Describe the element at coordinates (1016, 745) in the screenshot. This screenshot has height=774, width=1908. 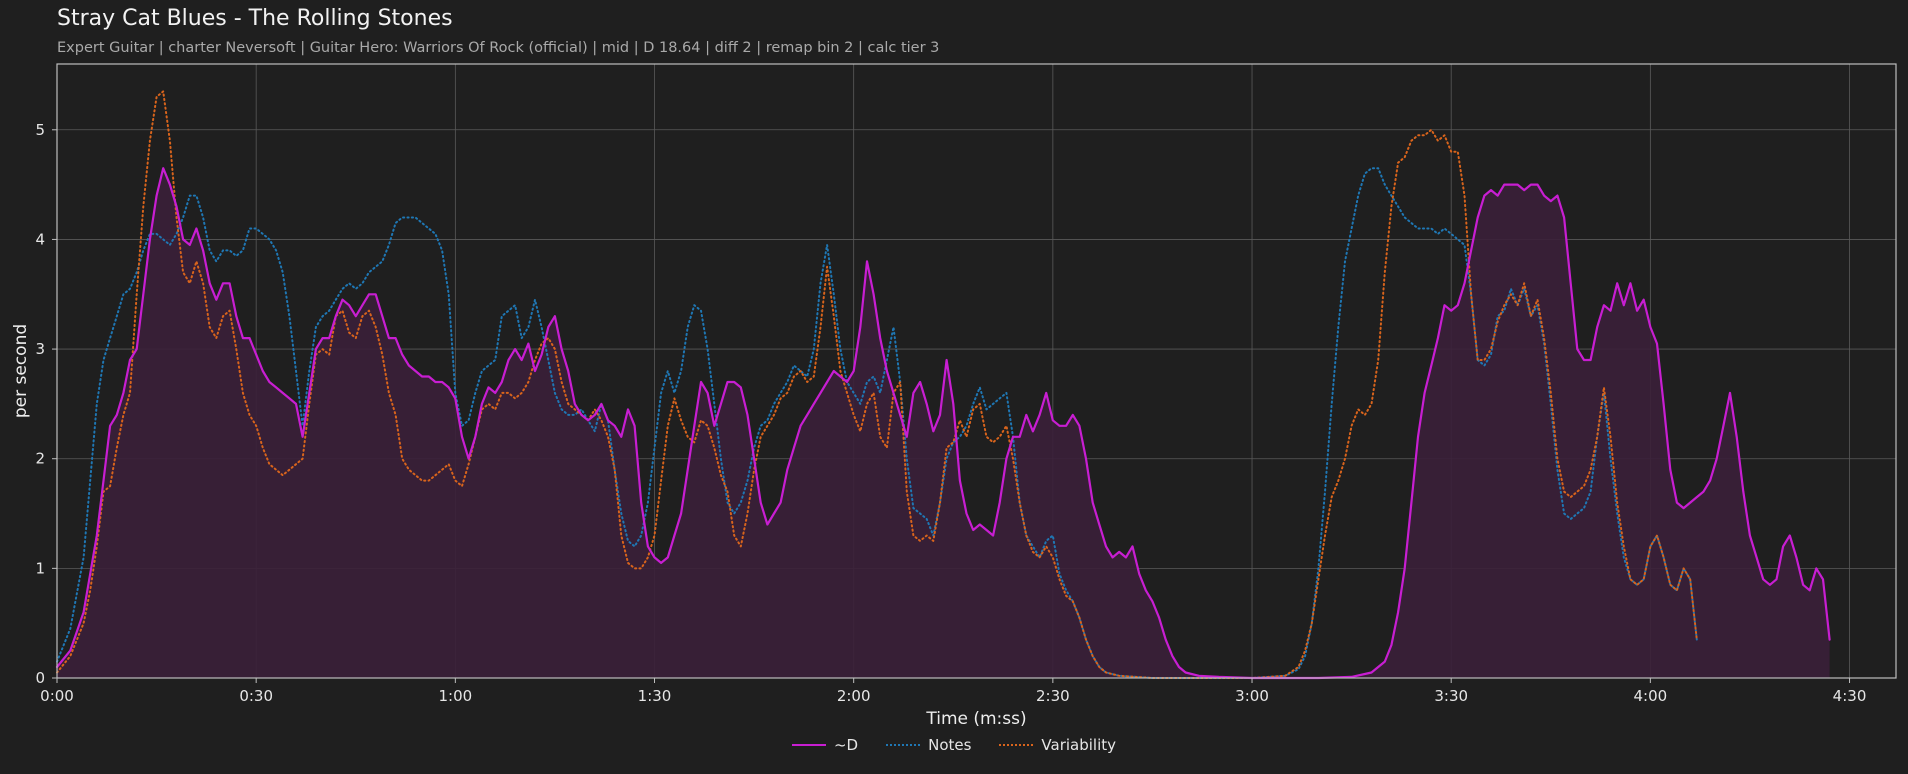
I see `legend-swatch-variability` at that location.